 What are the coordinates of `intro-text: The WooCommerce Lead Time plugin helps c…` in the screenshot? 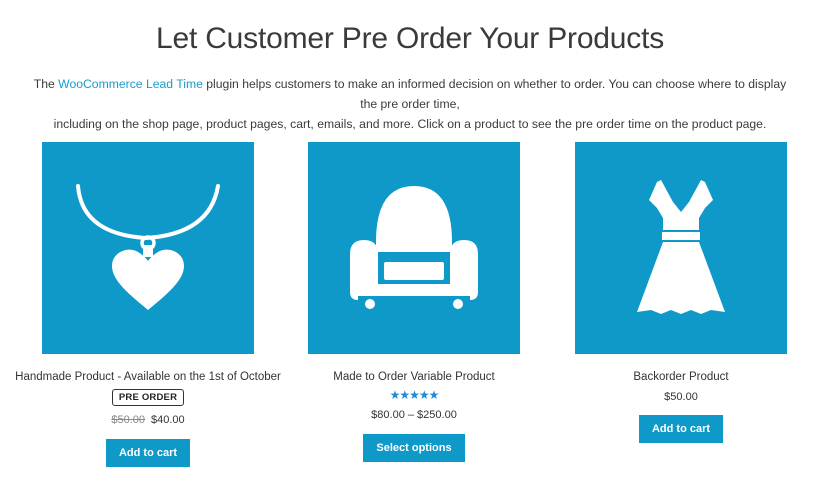 It's located at (410, 104).